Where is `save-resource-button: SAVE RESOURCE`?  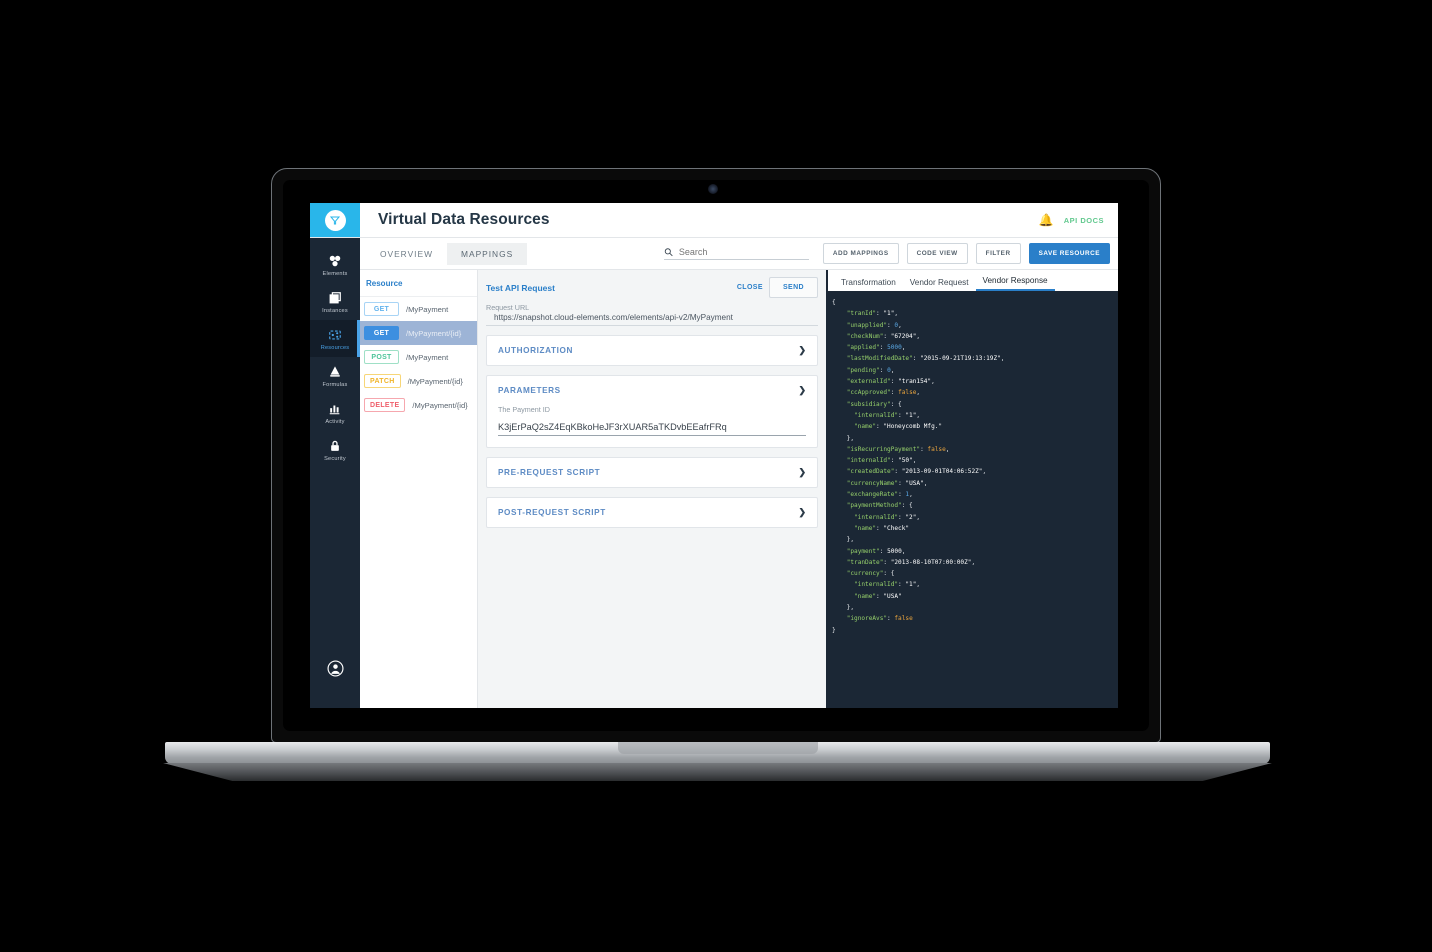 save-resource-button: SAVE RESOURCE is located at coordinates (1069, 253).